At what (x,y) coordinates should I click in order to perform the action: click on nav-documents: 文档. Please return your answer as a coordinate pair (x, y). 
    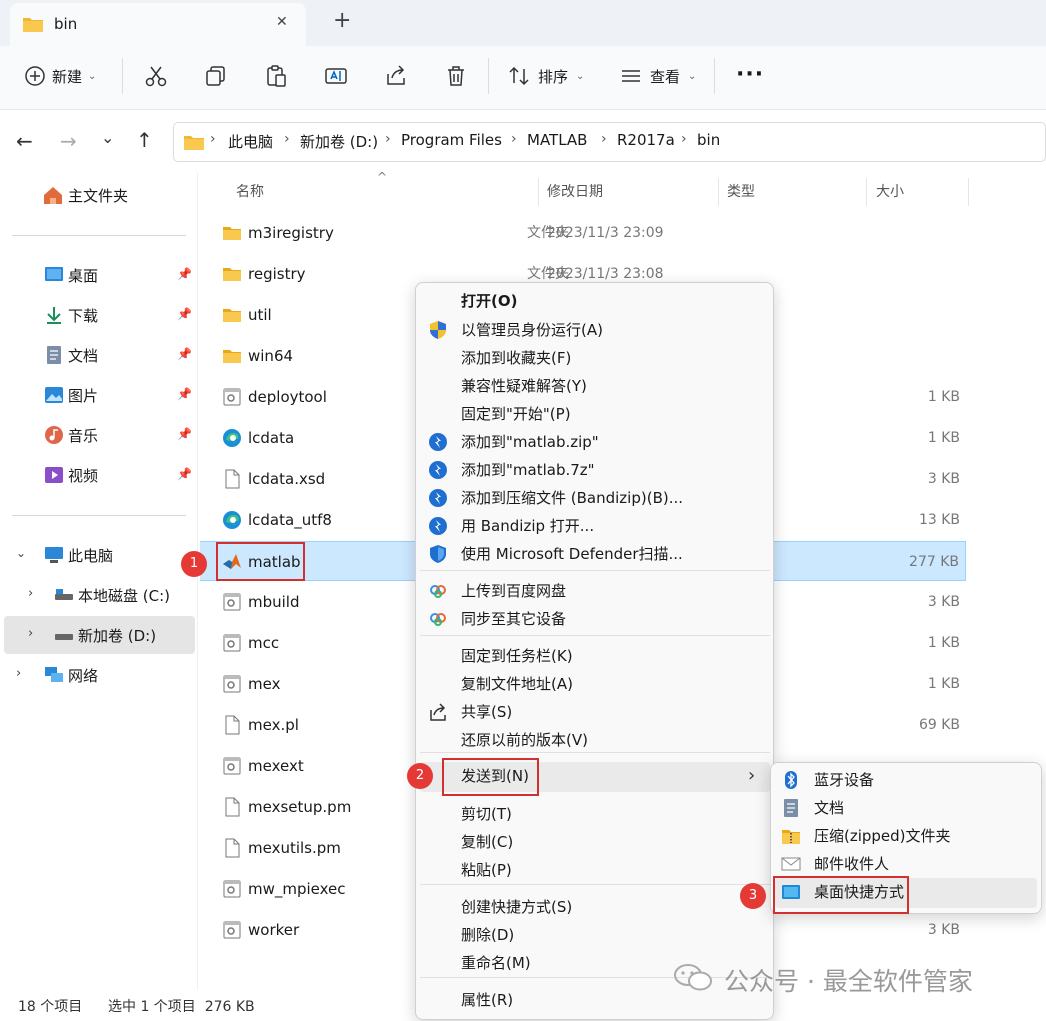
    Looking at the image, I should click on (71, 355).